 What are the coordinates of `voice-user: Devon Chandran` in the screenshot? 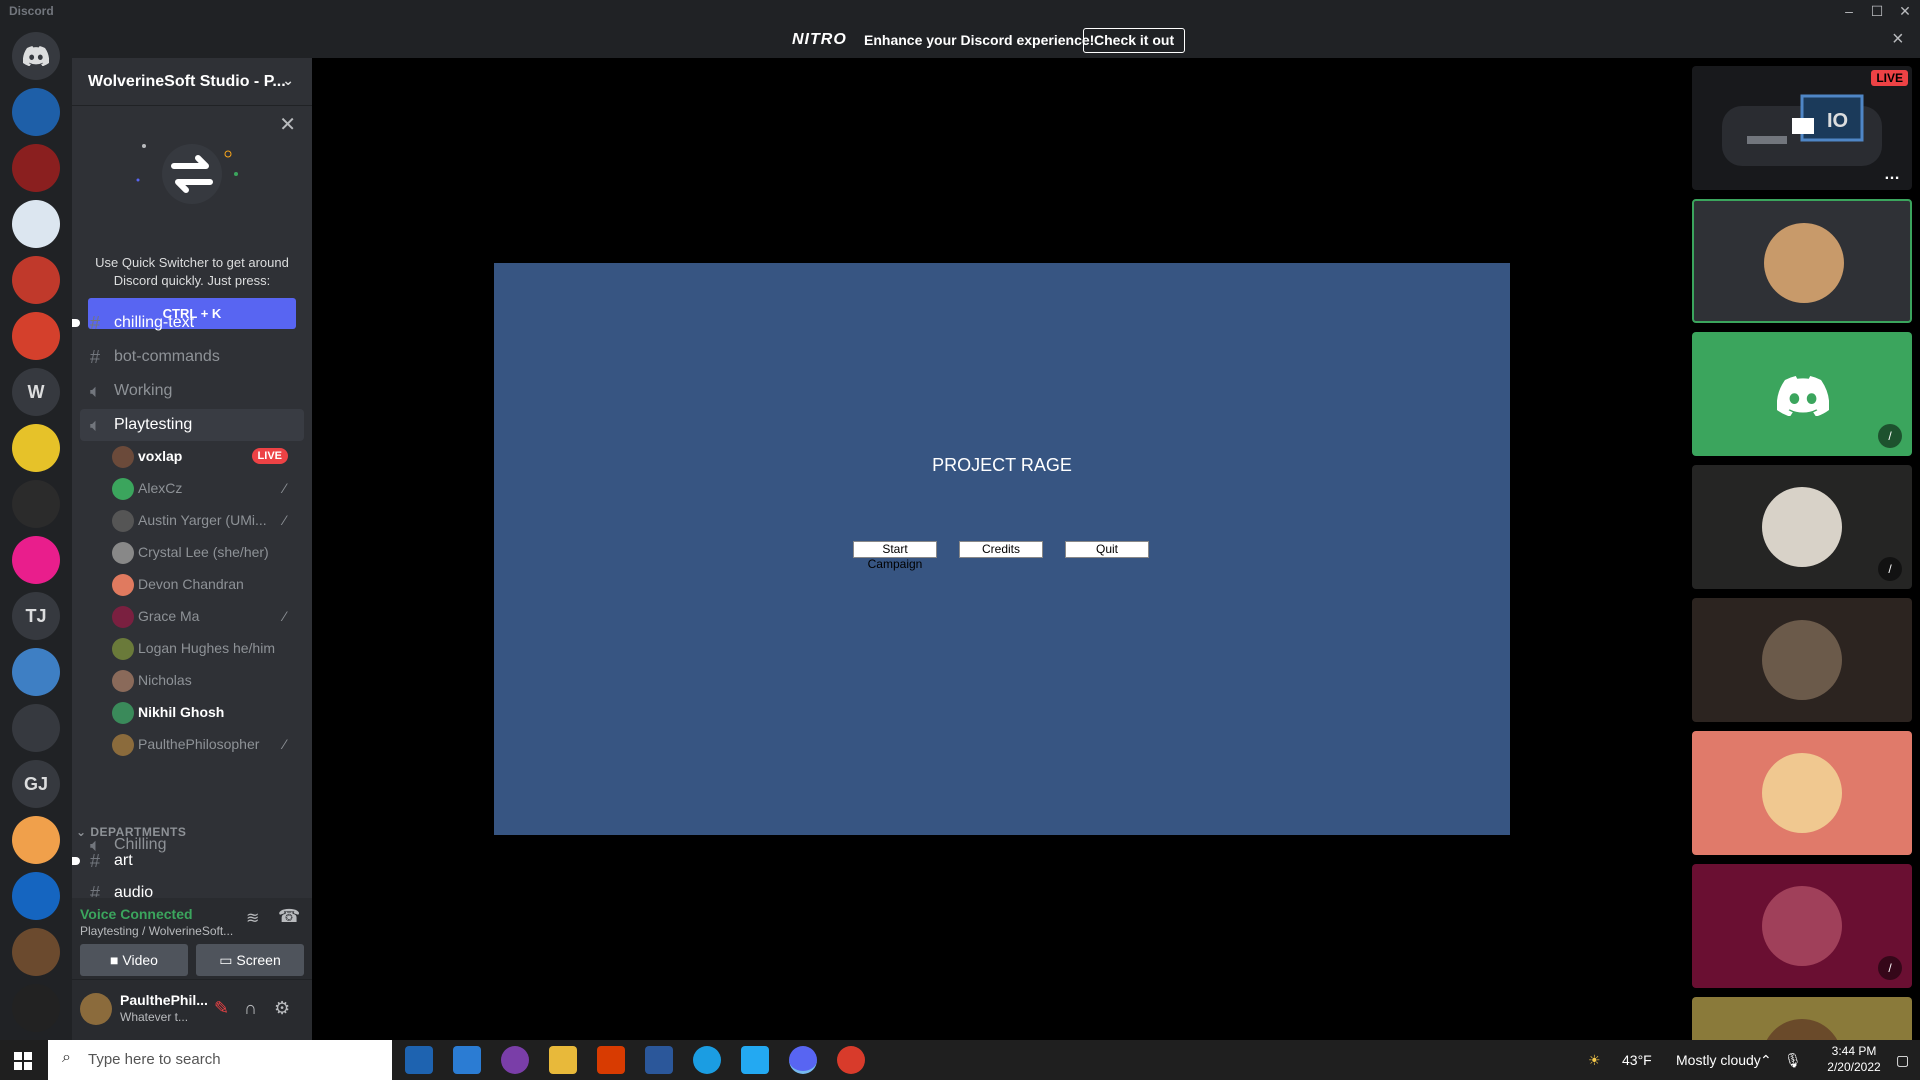 It's located at (200, 584).